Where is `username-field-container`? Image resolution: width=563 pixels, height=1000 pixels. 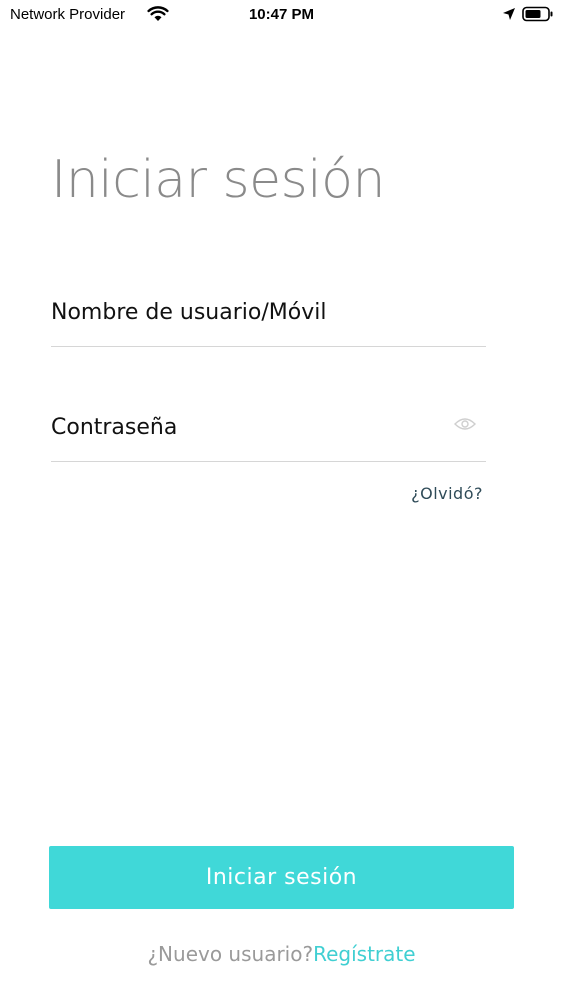
username-field-container is located at coordinates (268, 318).